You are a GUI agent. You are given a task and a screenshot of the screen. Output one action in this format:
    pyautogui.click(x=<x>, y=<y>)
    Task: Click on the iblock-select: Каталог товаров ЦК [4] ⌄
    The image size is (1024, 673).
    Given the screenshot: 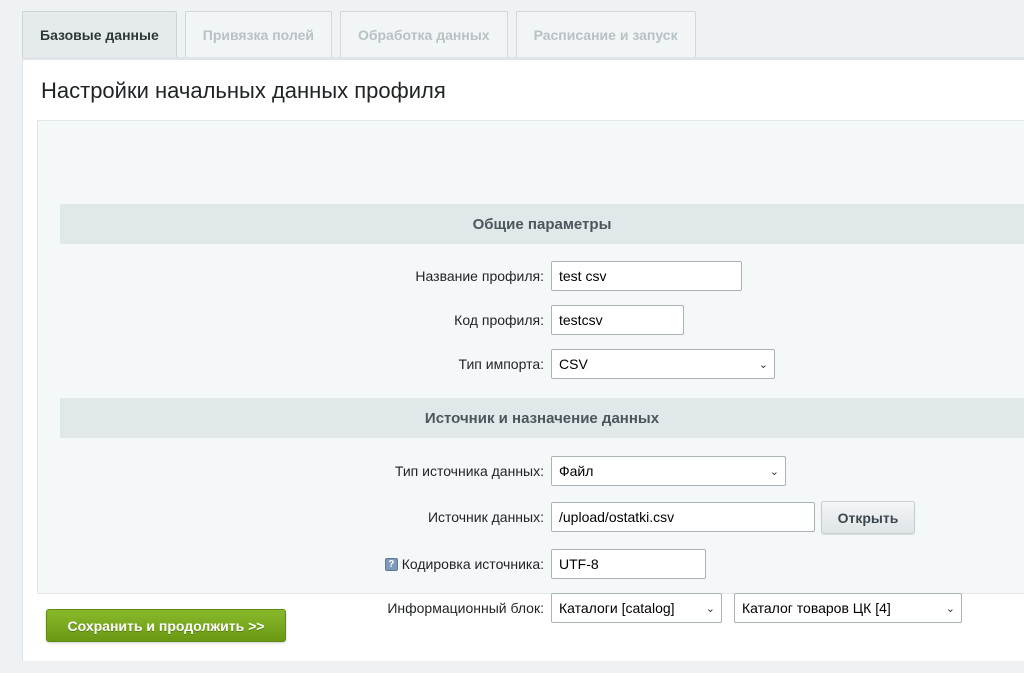 What is the action you would take?
    pyautogui.click(x=848, y=608)
    